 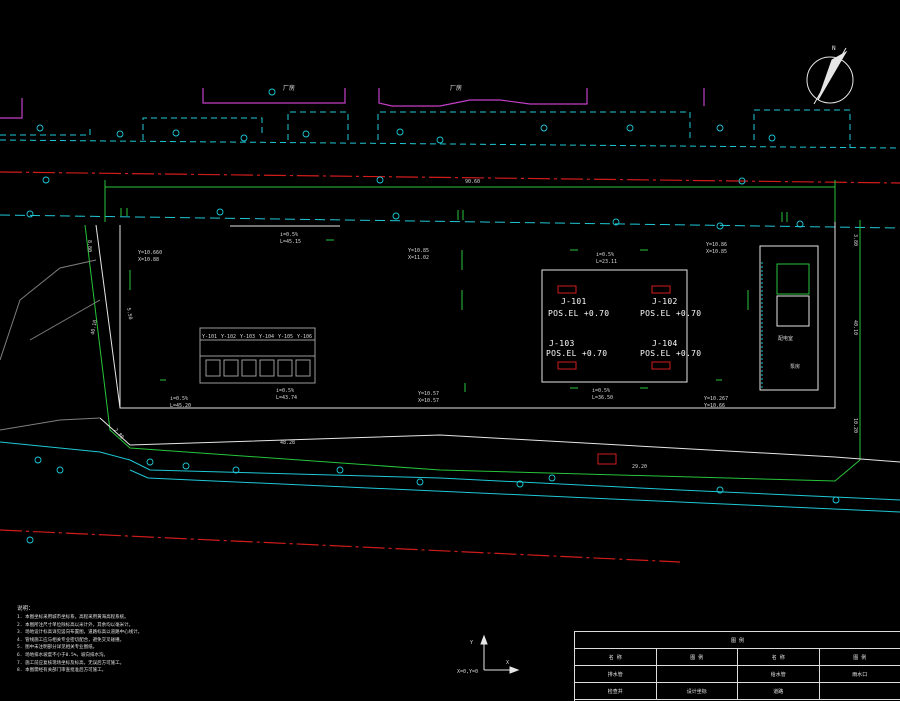 I want to click on well-area, so click(x=614, y=326).